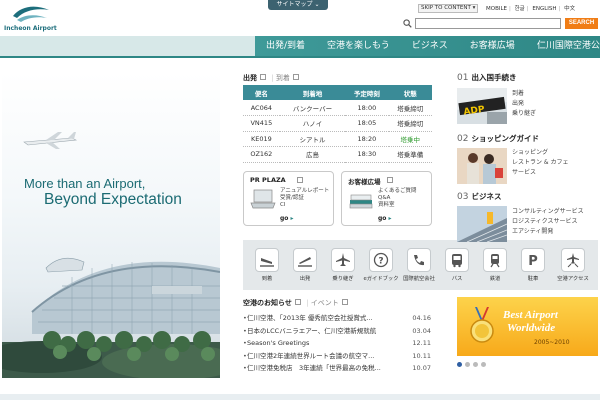  What do you see at coordinates (283, 78) in the screenshot?
I see `tab-arrivals: 到着` at bounding box center [283, 78].